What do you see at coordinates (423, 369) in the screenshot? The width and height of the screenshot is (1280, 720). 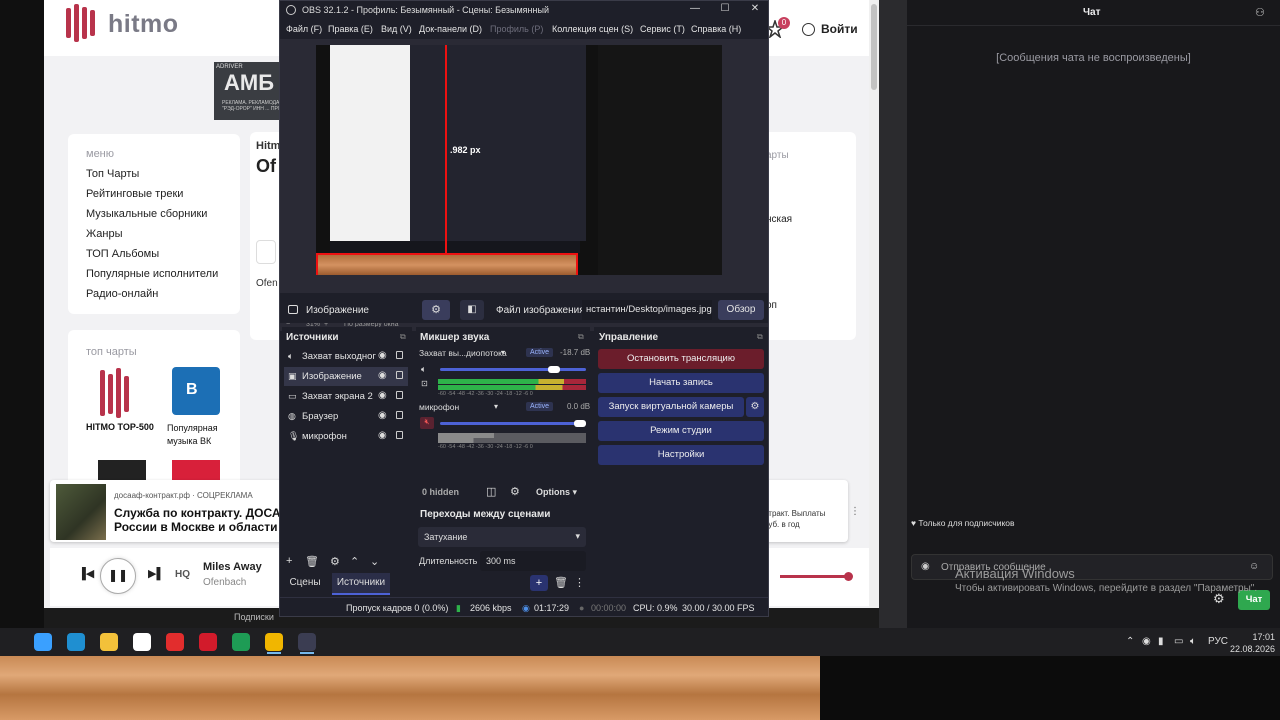 I see `speaker-icon: 🔈︎` at bounding box center [423, 369].